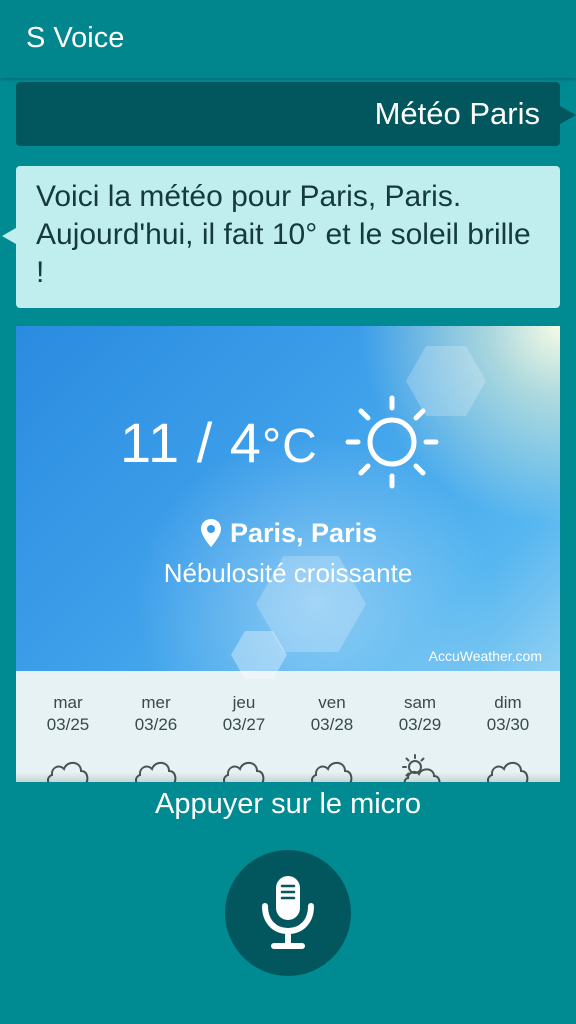 The height and width of the screenshot is (1024, 576). I want to click on forecast-day-name: ven, so click(332, 702).